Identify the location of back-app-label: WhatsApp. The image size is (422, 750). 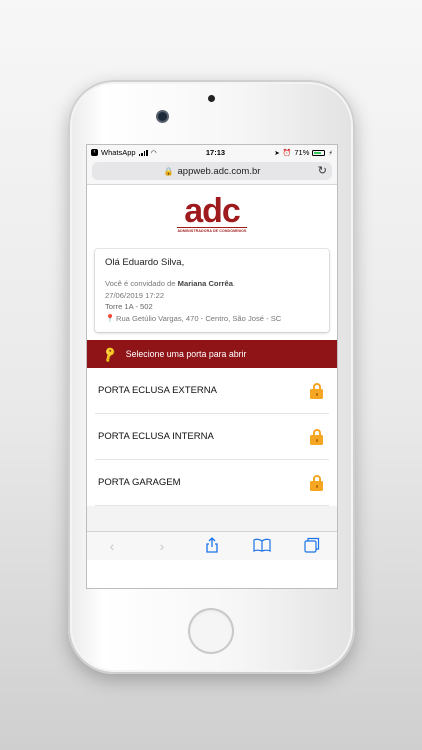
(118, 152).